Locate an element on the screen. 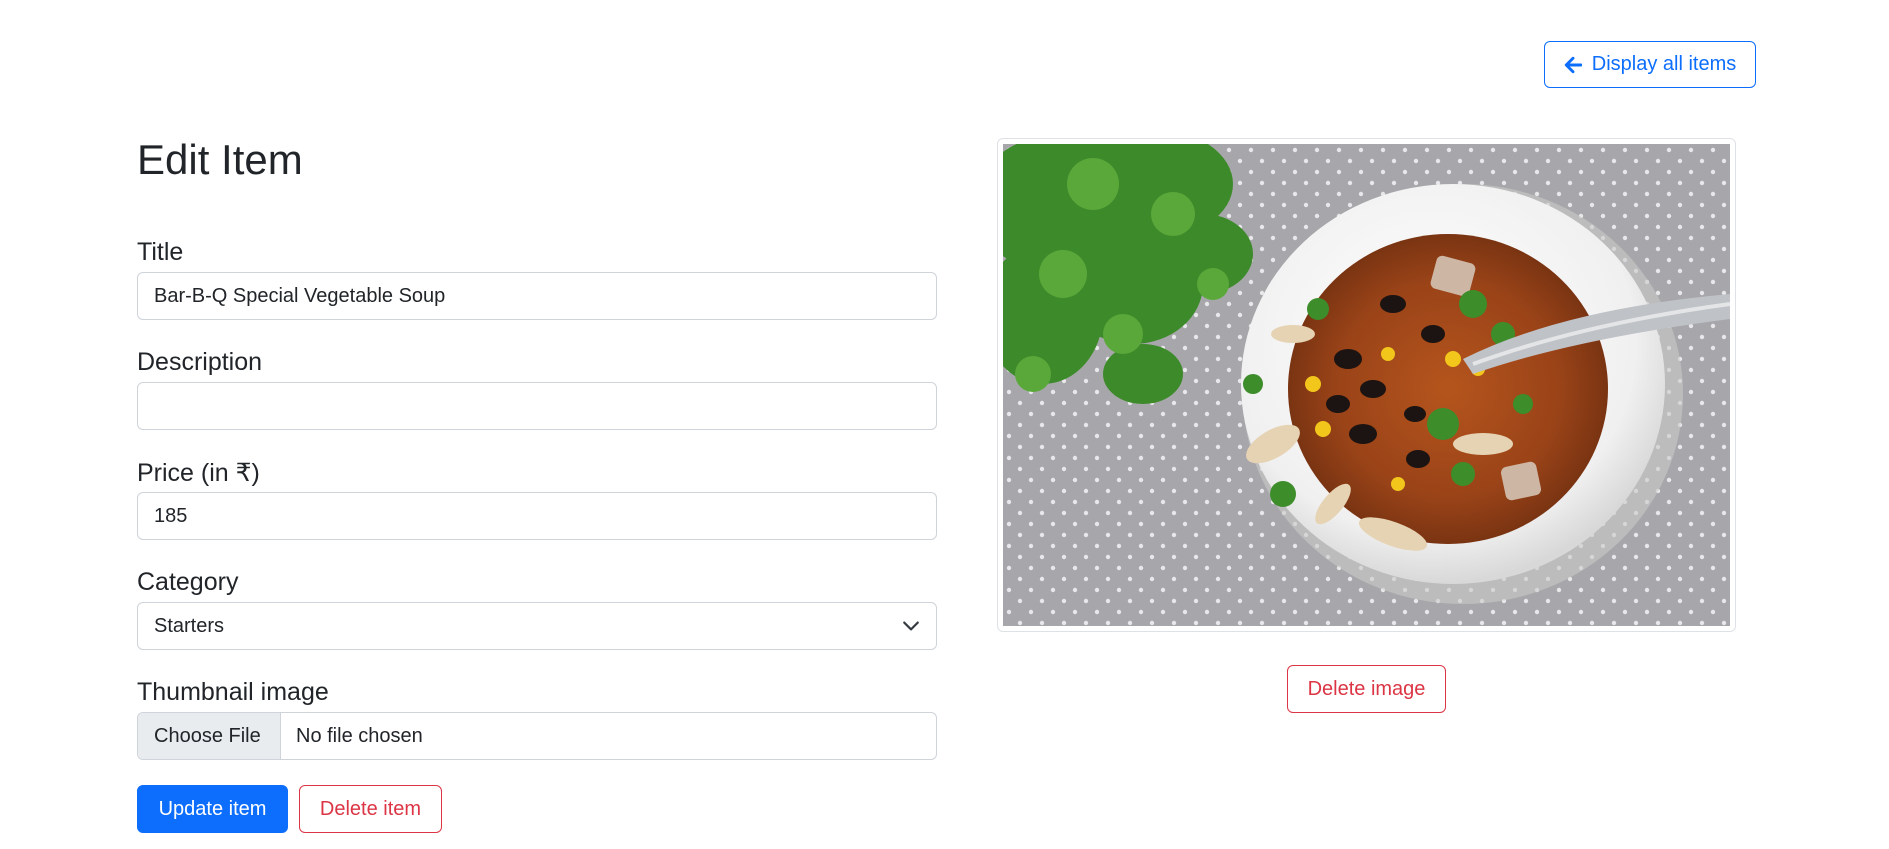 This screenshot has height=849, width=1889. category-select: Starters is located at coordinates (537, 626).